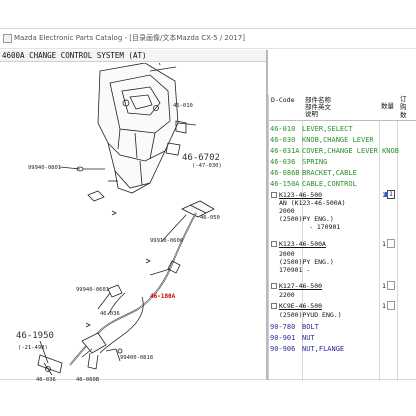  I want to click on table-row: 46-086B BRACKET,CABLE, so click(342, 173).